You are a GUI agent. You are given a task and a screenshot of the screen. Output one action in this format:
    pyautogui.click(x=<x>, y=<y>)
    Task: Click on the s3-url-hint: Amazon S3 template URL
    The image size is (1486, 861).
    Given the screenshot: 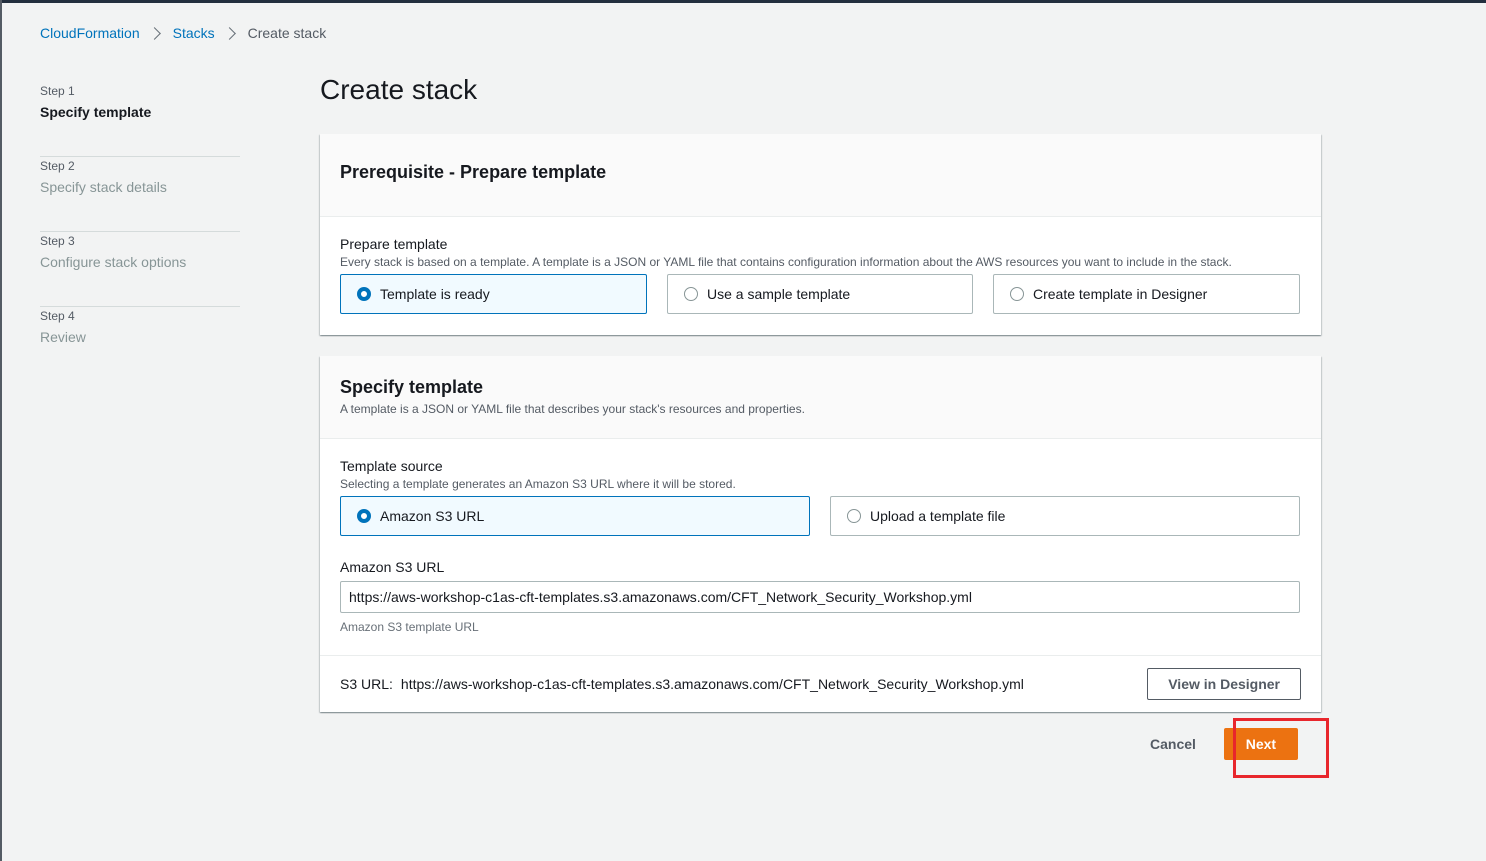 What is the action you would take?
    pyautogui.click(x=409, y=627)
    